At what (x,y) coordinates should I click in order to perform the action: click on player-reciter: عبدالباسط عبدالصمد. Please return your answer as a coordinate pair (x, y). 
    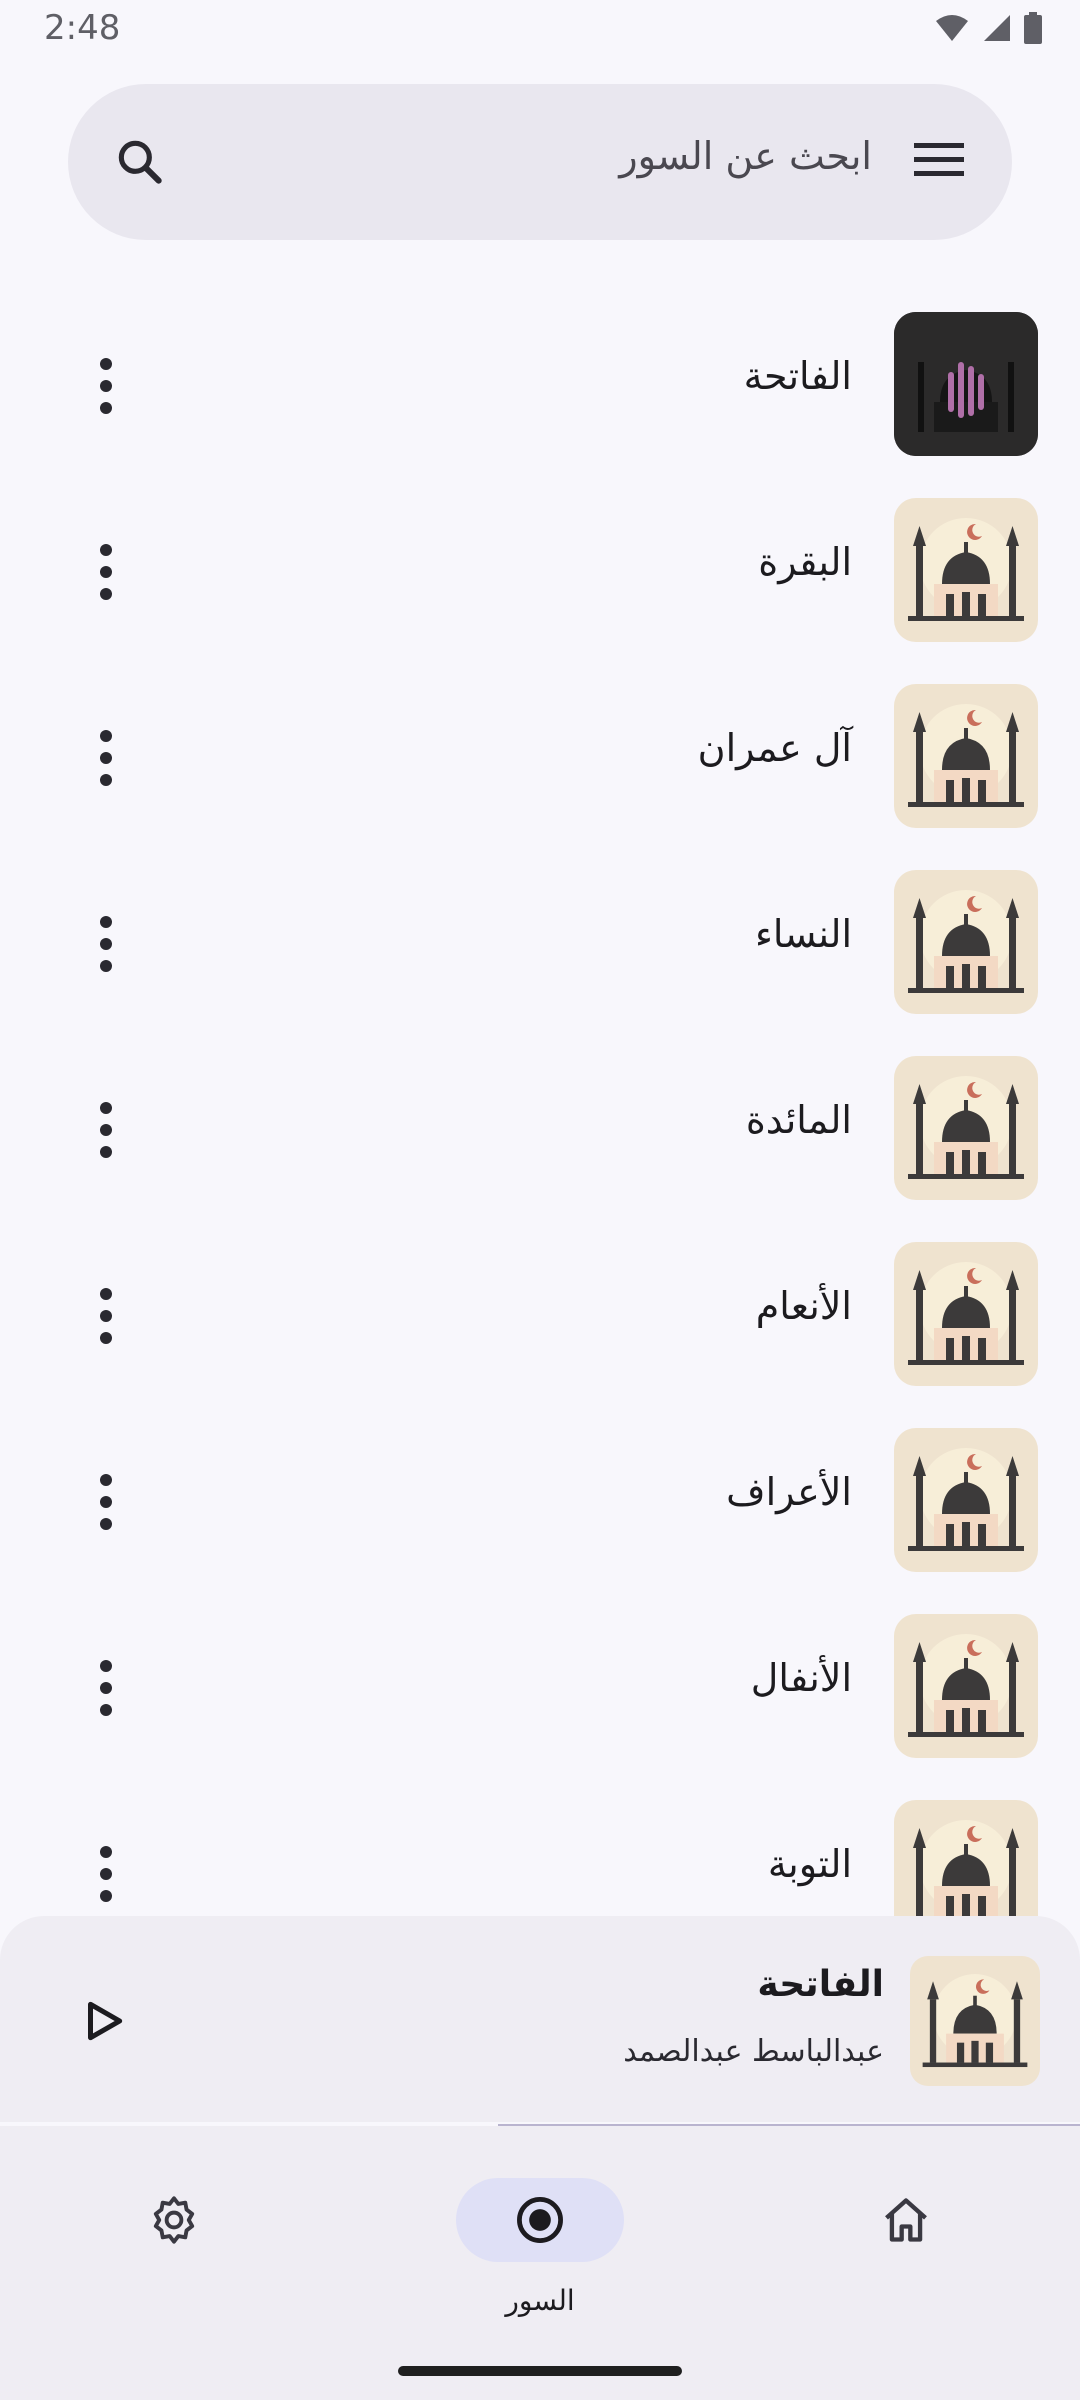
    Looking at the image, I should click on (753, 2051).